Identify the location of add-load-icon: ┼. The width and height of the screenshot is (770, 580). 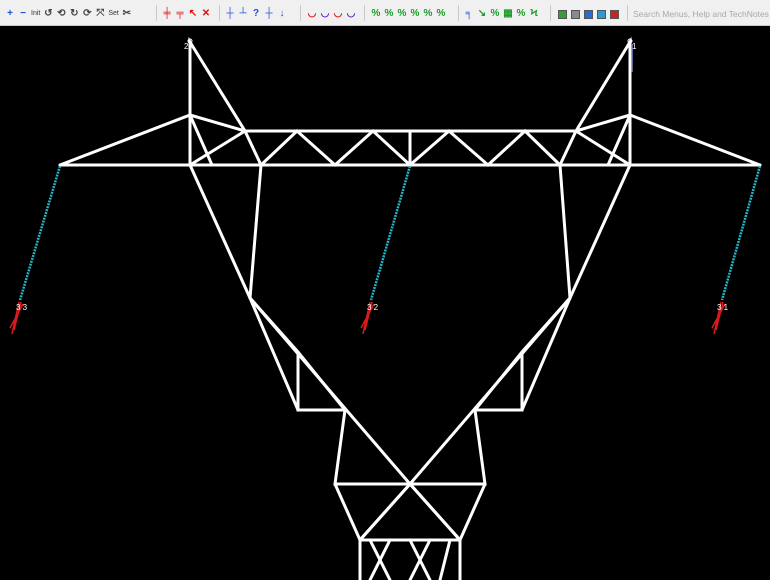
(230, 14).